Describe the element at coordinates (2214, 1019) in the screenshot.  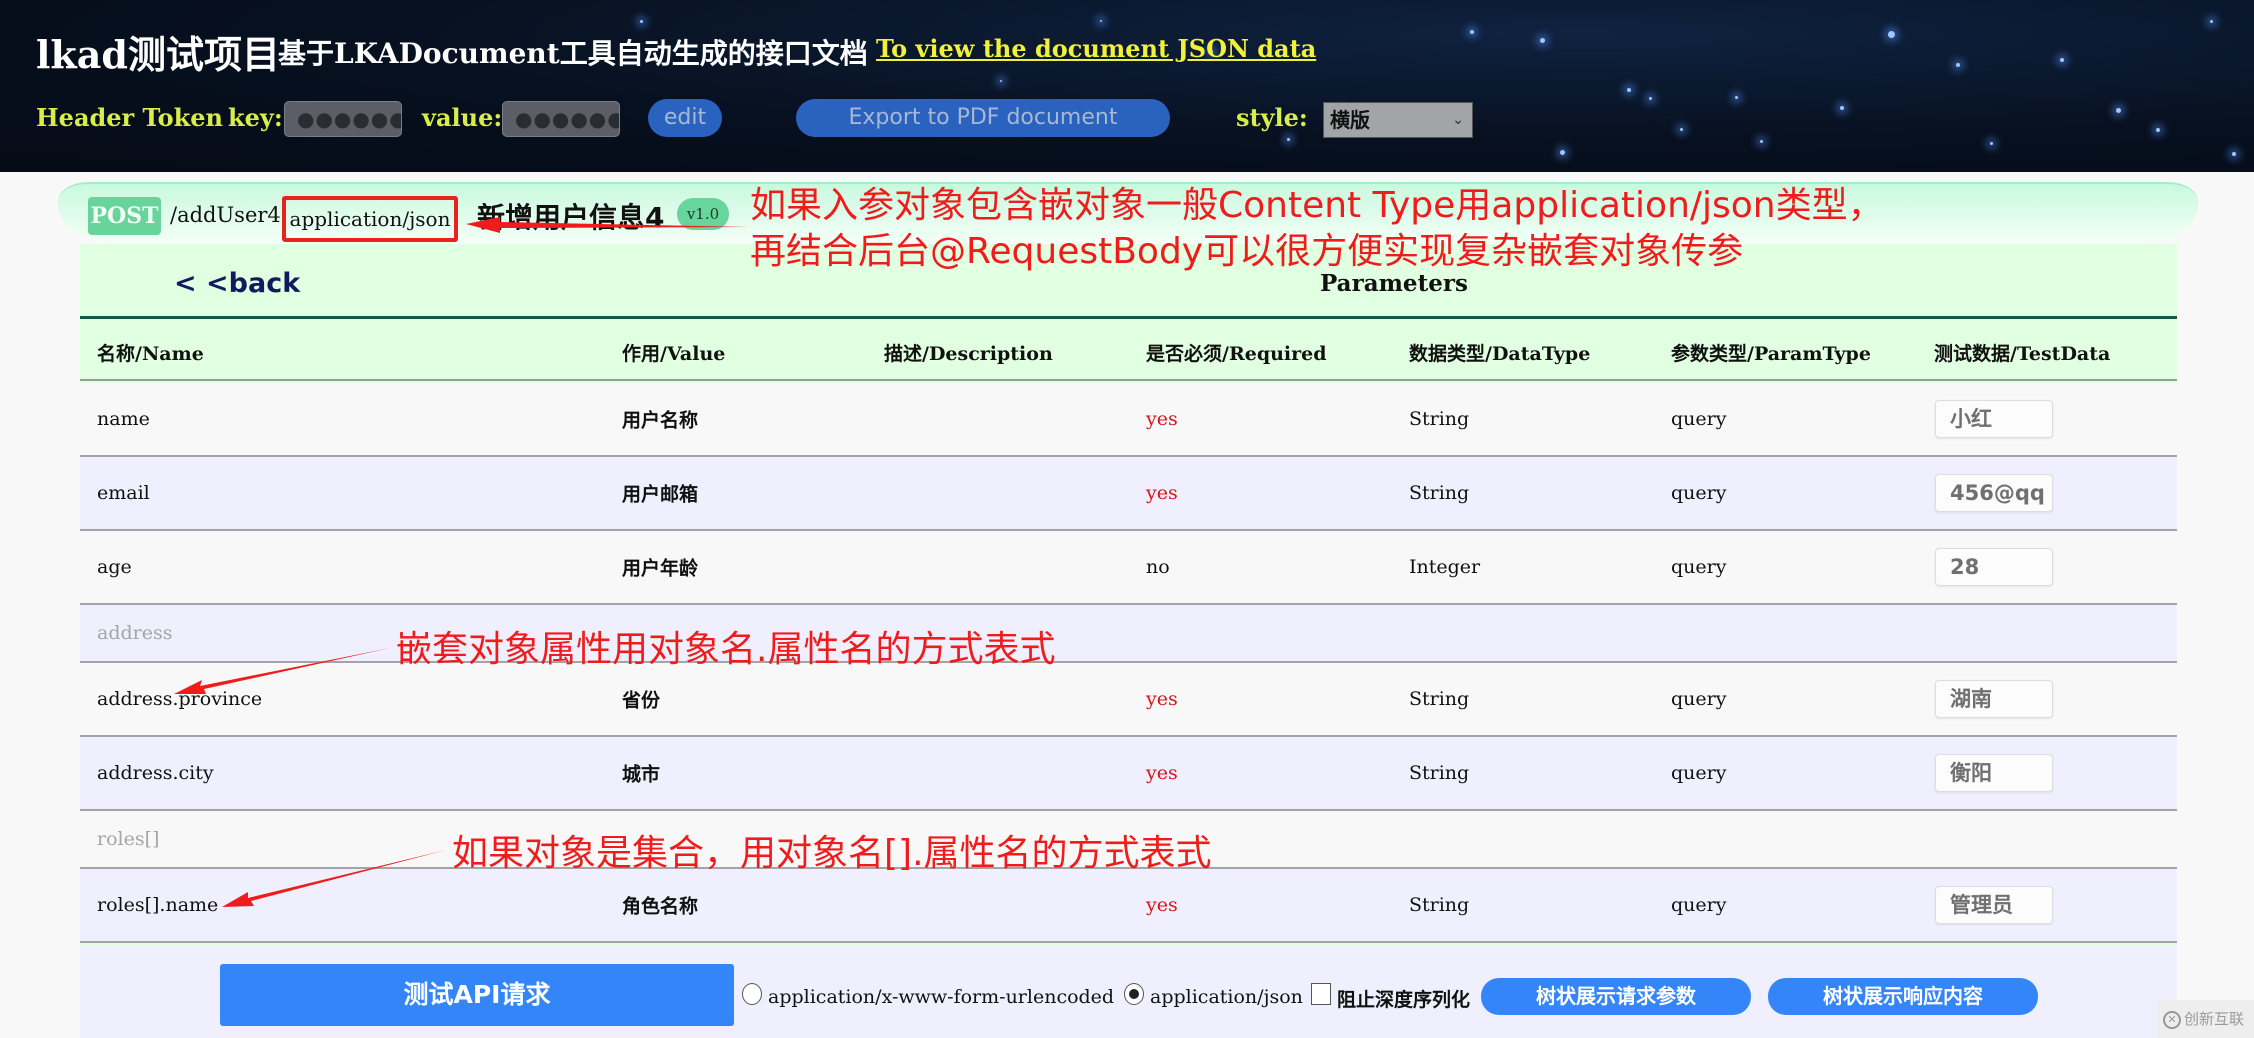
I see `watermark-text: 创新互联` at that location.